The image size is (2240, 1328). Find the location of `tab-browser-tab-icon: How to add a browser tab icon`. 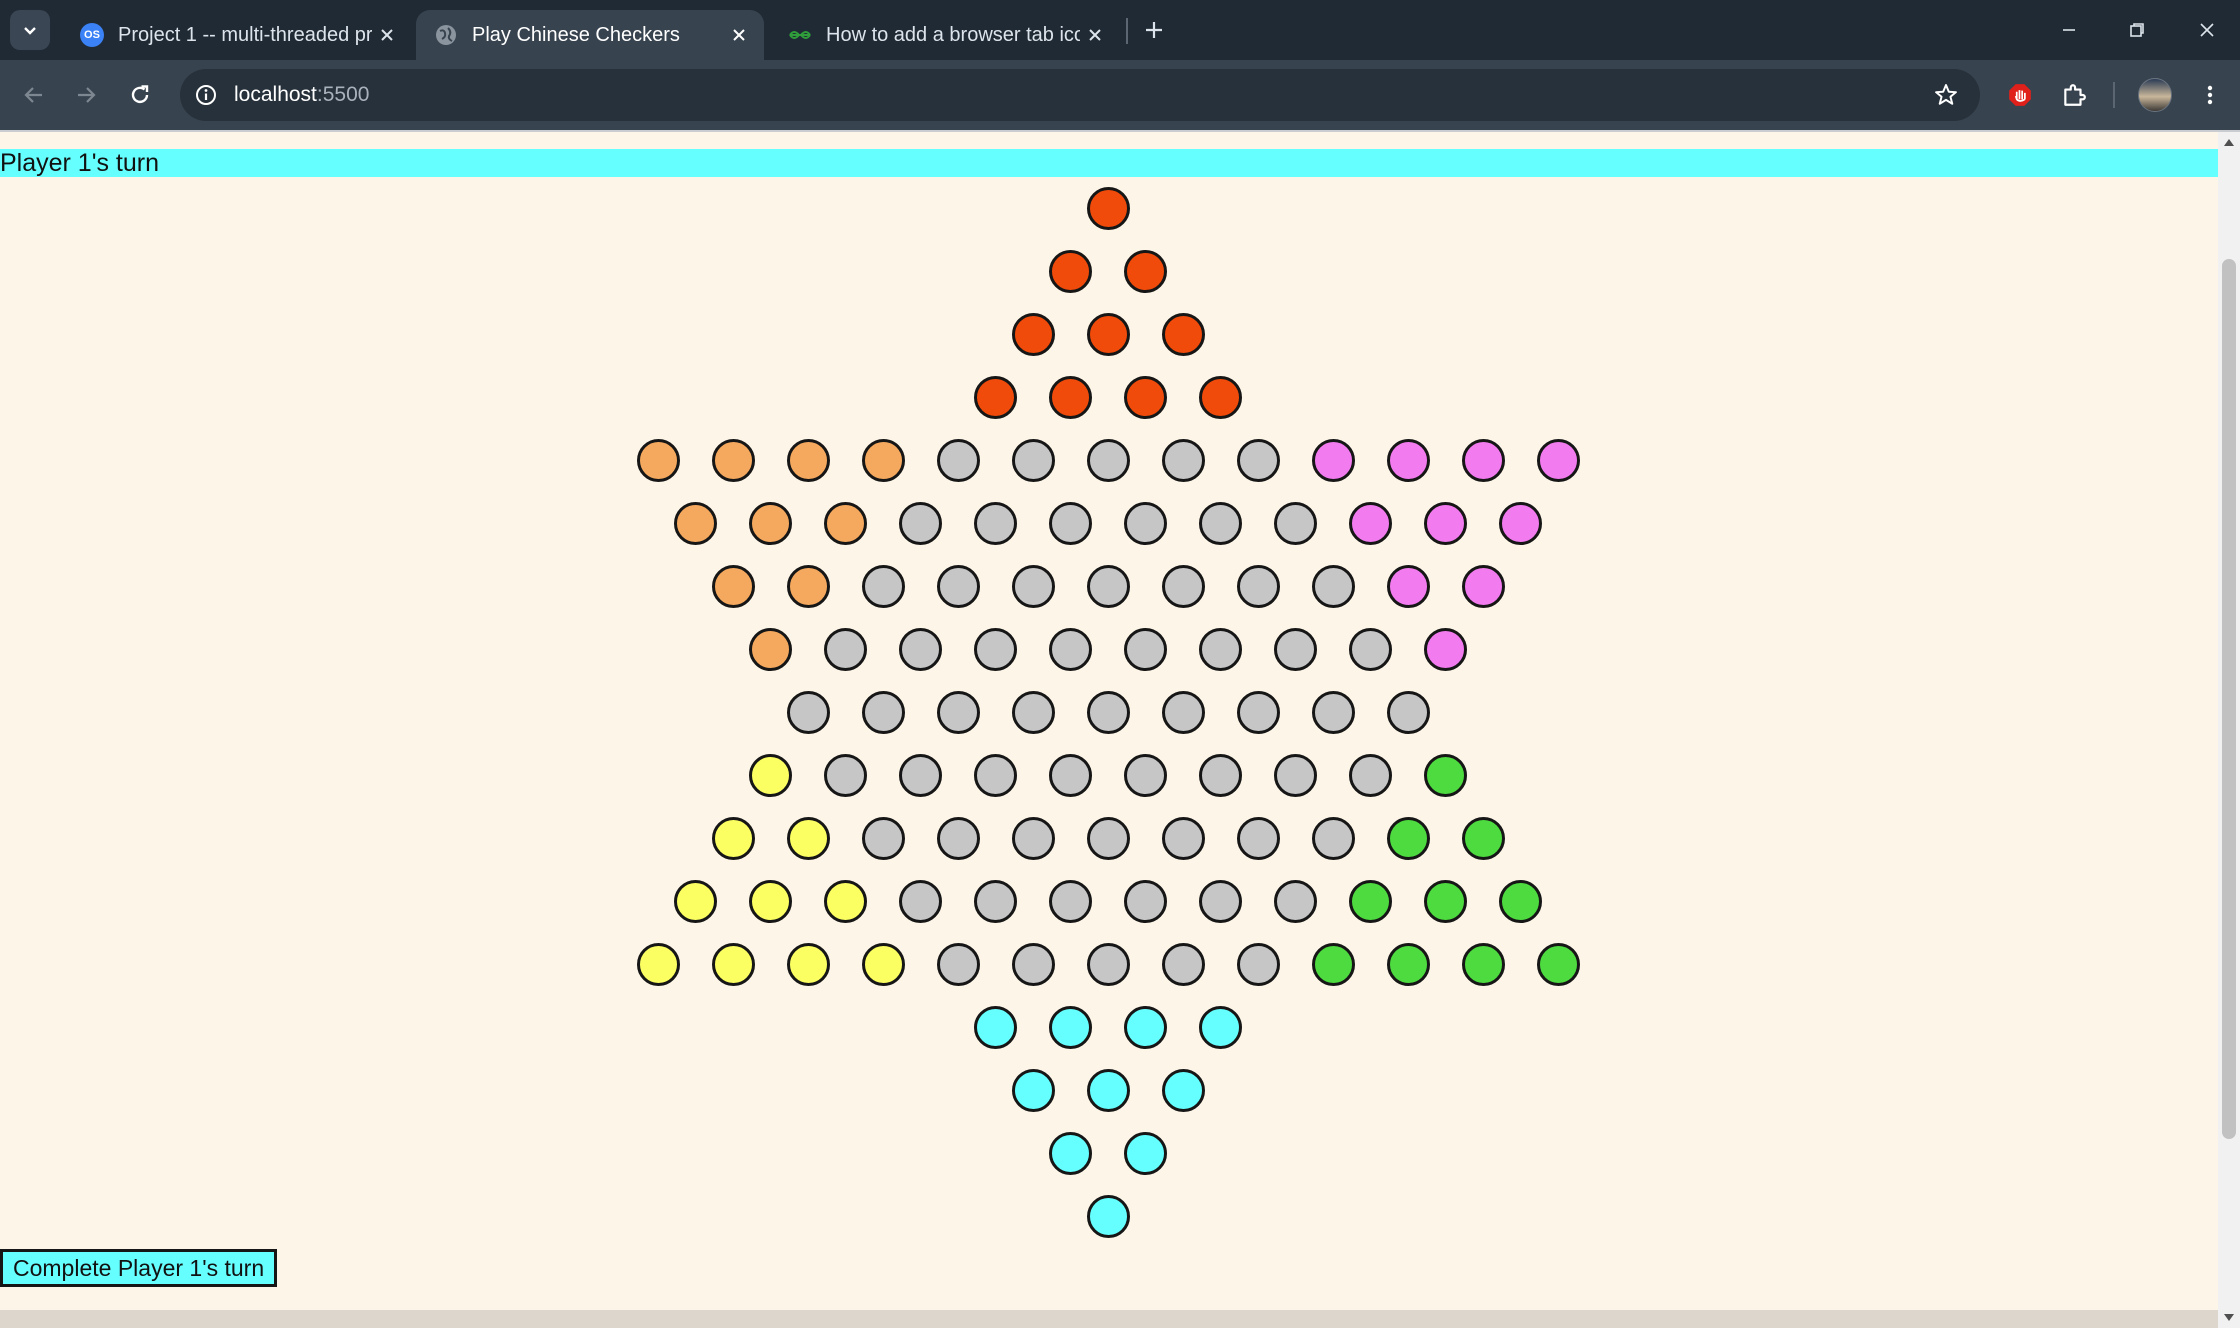

tab-browser-tab-icon: How to add a browser tab icon is located at coordinates (945, 35).